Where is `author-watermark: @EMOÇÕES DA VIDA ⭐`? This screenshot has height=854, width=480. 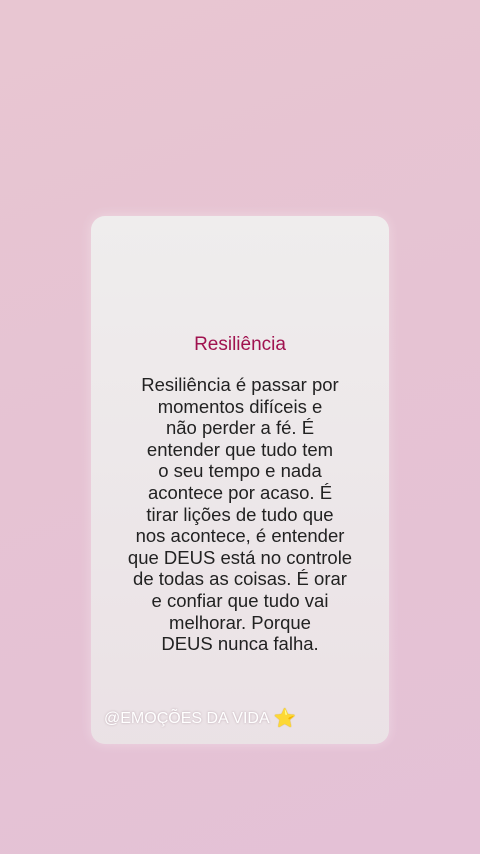 author-watermark: @EMOÇÕES DA VIDA ⭐ is located at coordinates (200, 718).